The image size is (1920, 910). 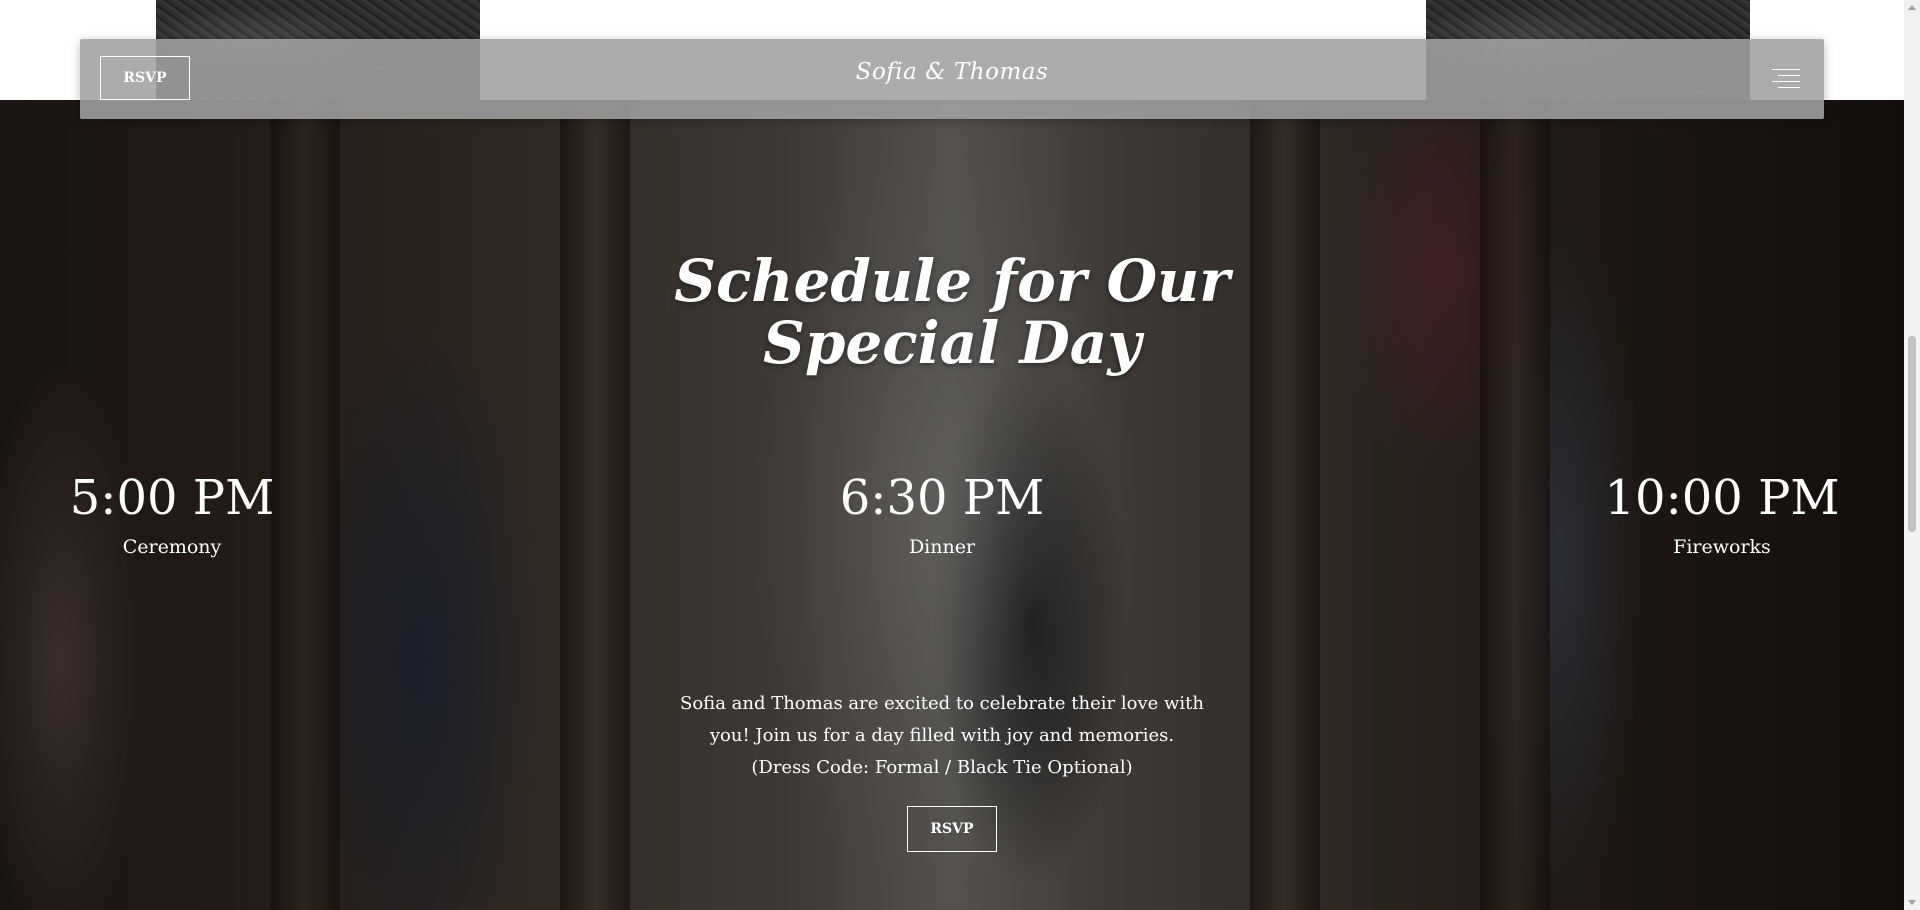 I want to click on event-label: Fireworks, so click(x=1722, y=547).